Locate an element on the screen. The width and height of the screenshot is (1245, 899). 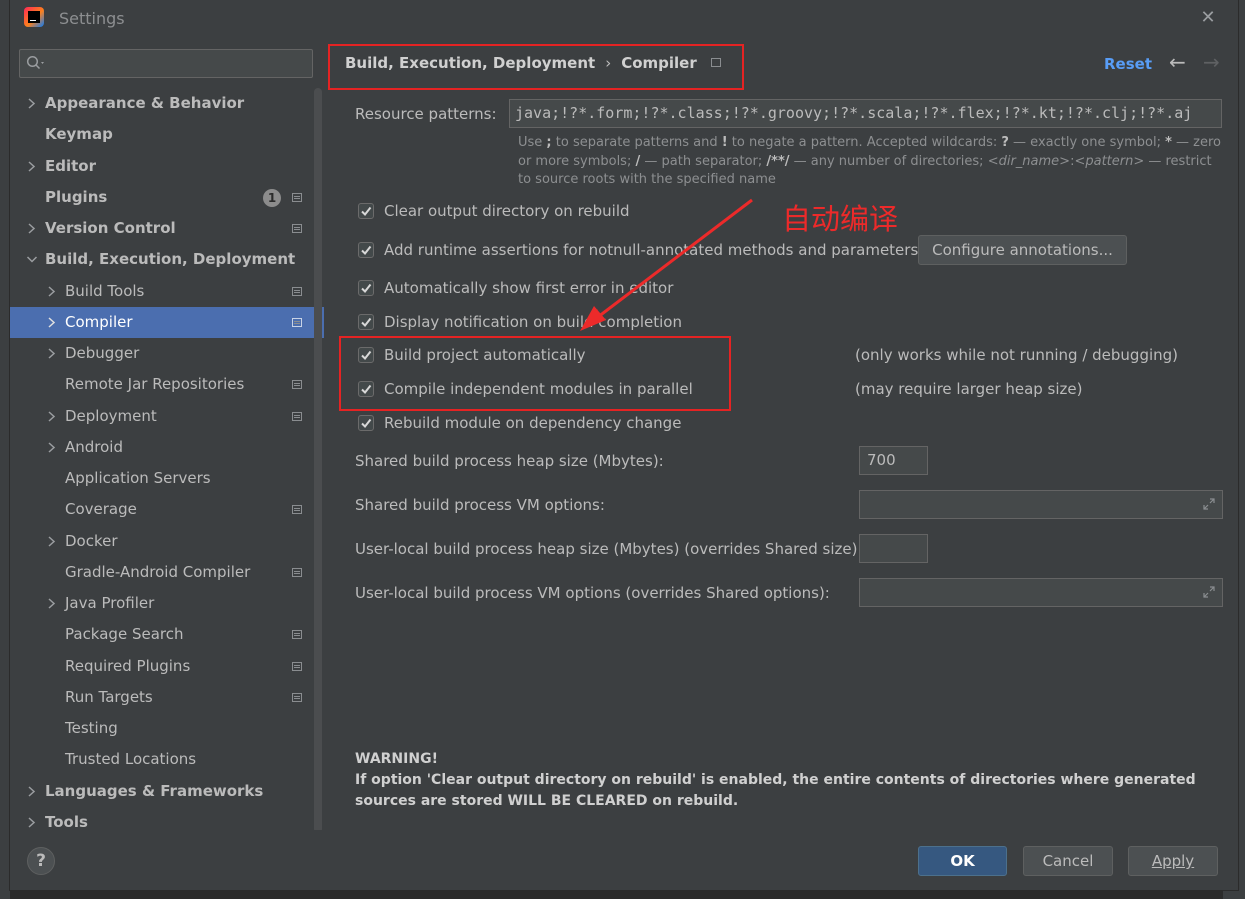
annotation-arrow is located at coordinates (666, 264).